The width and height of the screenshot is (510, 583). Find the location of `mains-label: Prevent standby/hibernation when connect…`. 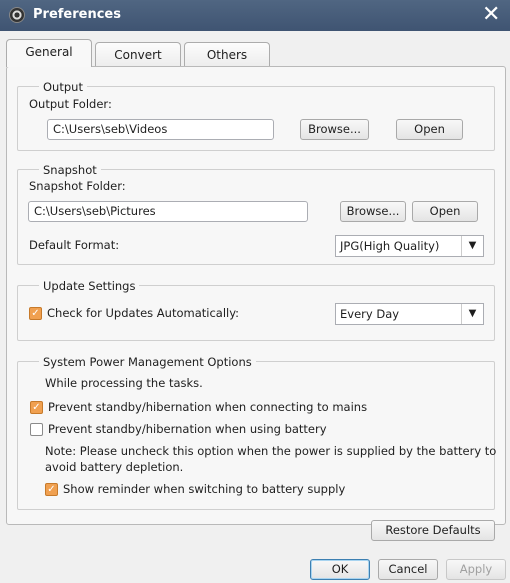

mains-label: Prevent standby/hibernation when connect… is located at coordinates (208, 407).